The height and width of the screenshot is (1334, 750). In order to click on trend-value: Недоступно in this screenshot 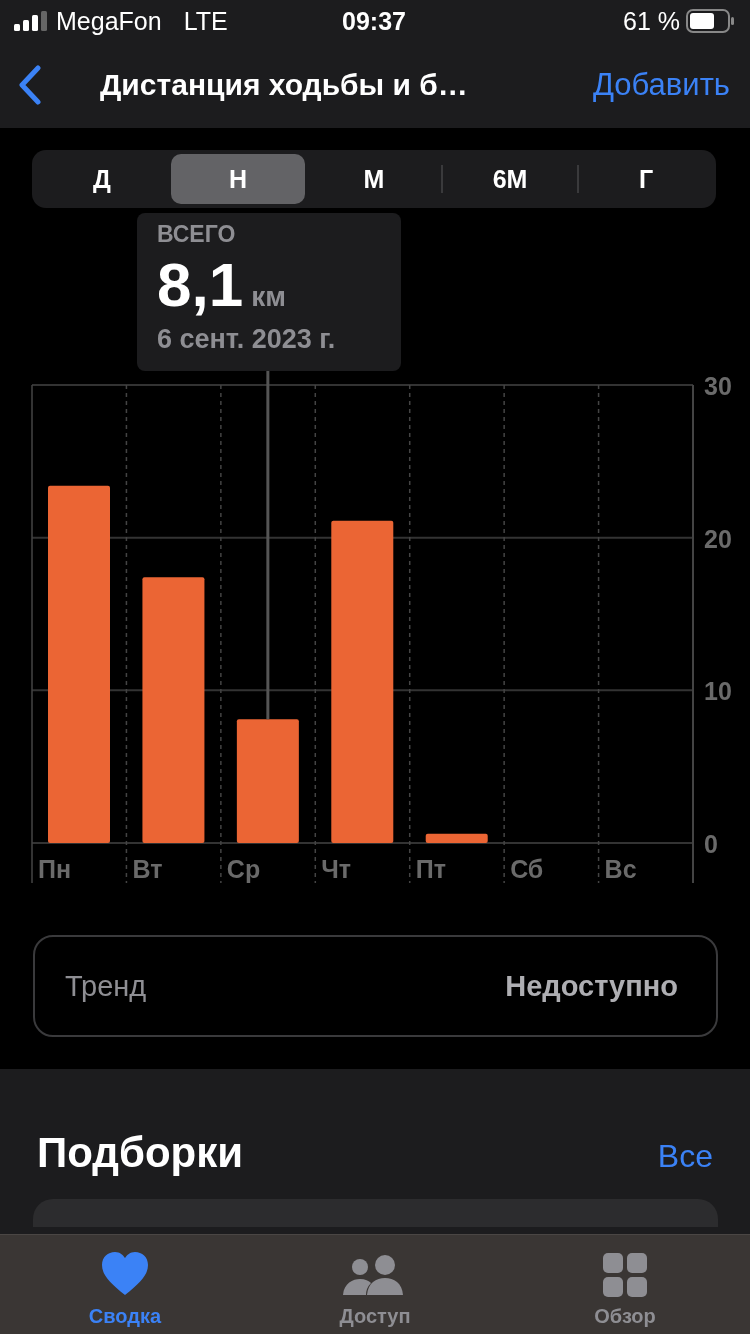, I will do `click(591, 986)`.